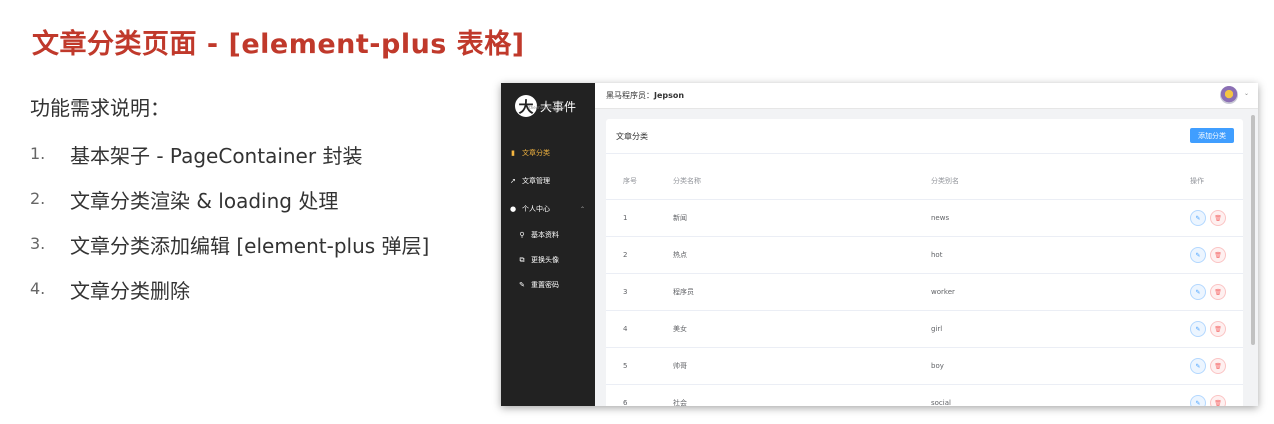 The image size is (1274, 424). Describe the element at coordinates (941, 402) in the screenshot. I see `cell-alias: social` at that location.